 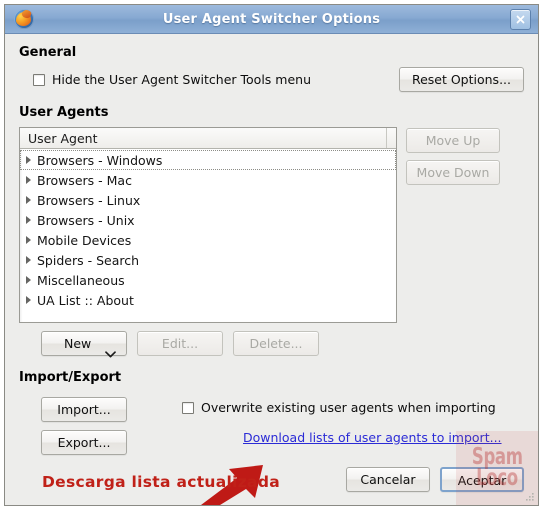 What do you see at coordinates (70, 377) in the screenshot?
I see `import-export-heading: Import/Export` at bounding box center [70, 377].